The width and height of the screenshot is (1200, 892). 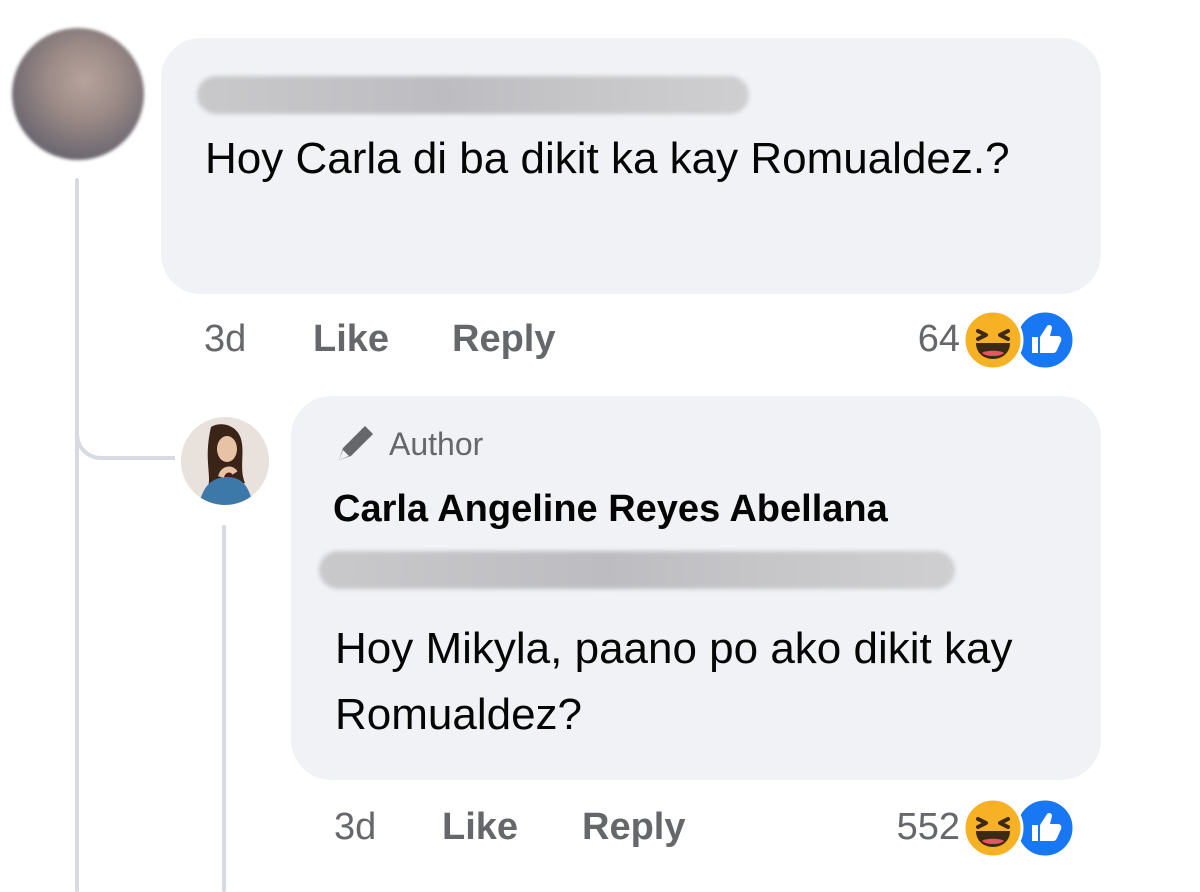 What do you see at coordinates (125, 430) in the screenshot?
I see `reply-connector` at bounding box center [125, 430].